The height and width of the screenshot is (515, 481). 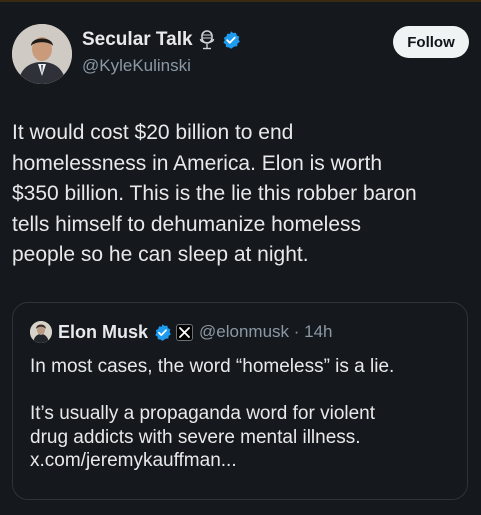 What do you see at coordinates (41, 332) in the screenshot?
I see `quoted-avatar` at bounding box center [41, 332].